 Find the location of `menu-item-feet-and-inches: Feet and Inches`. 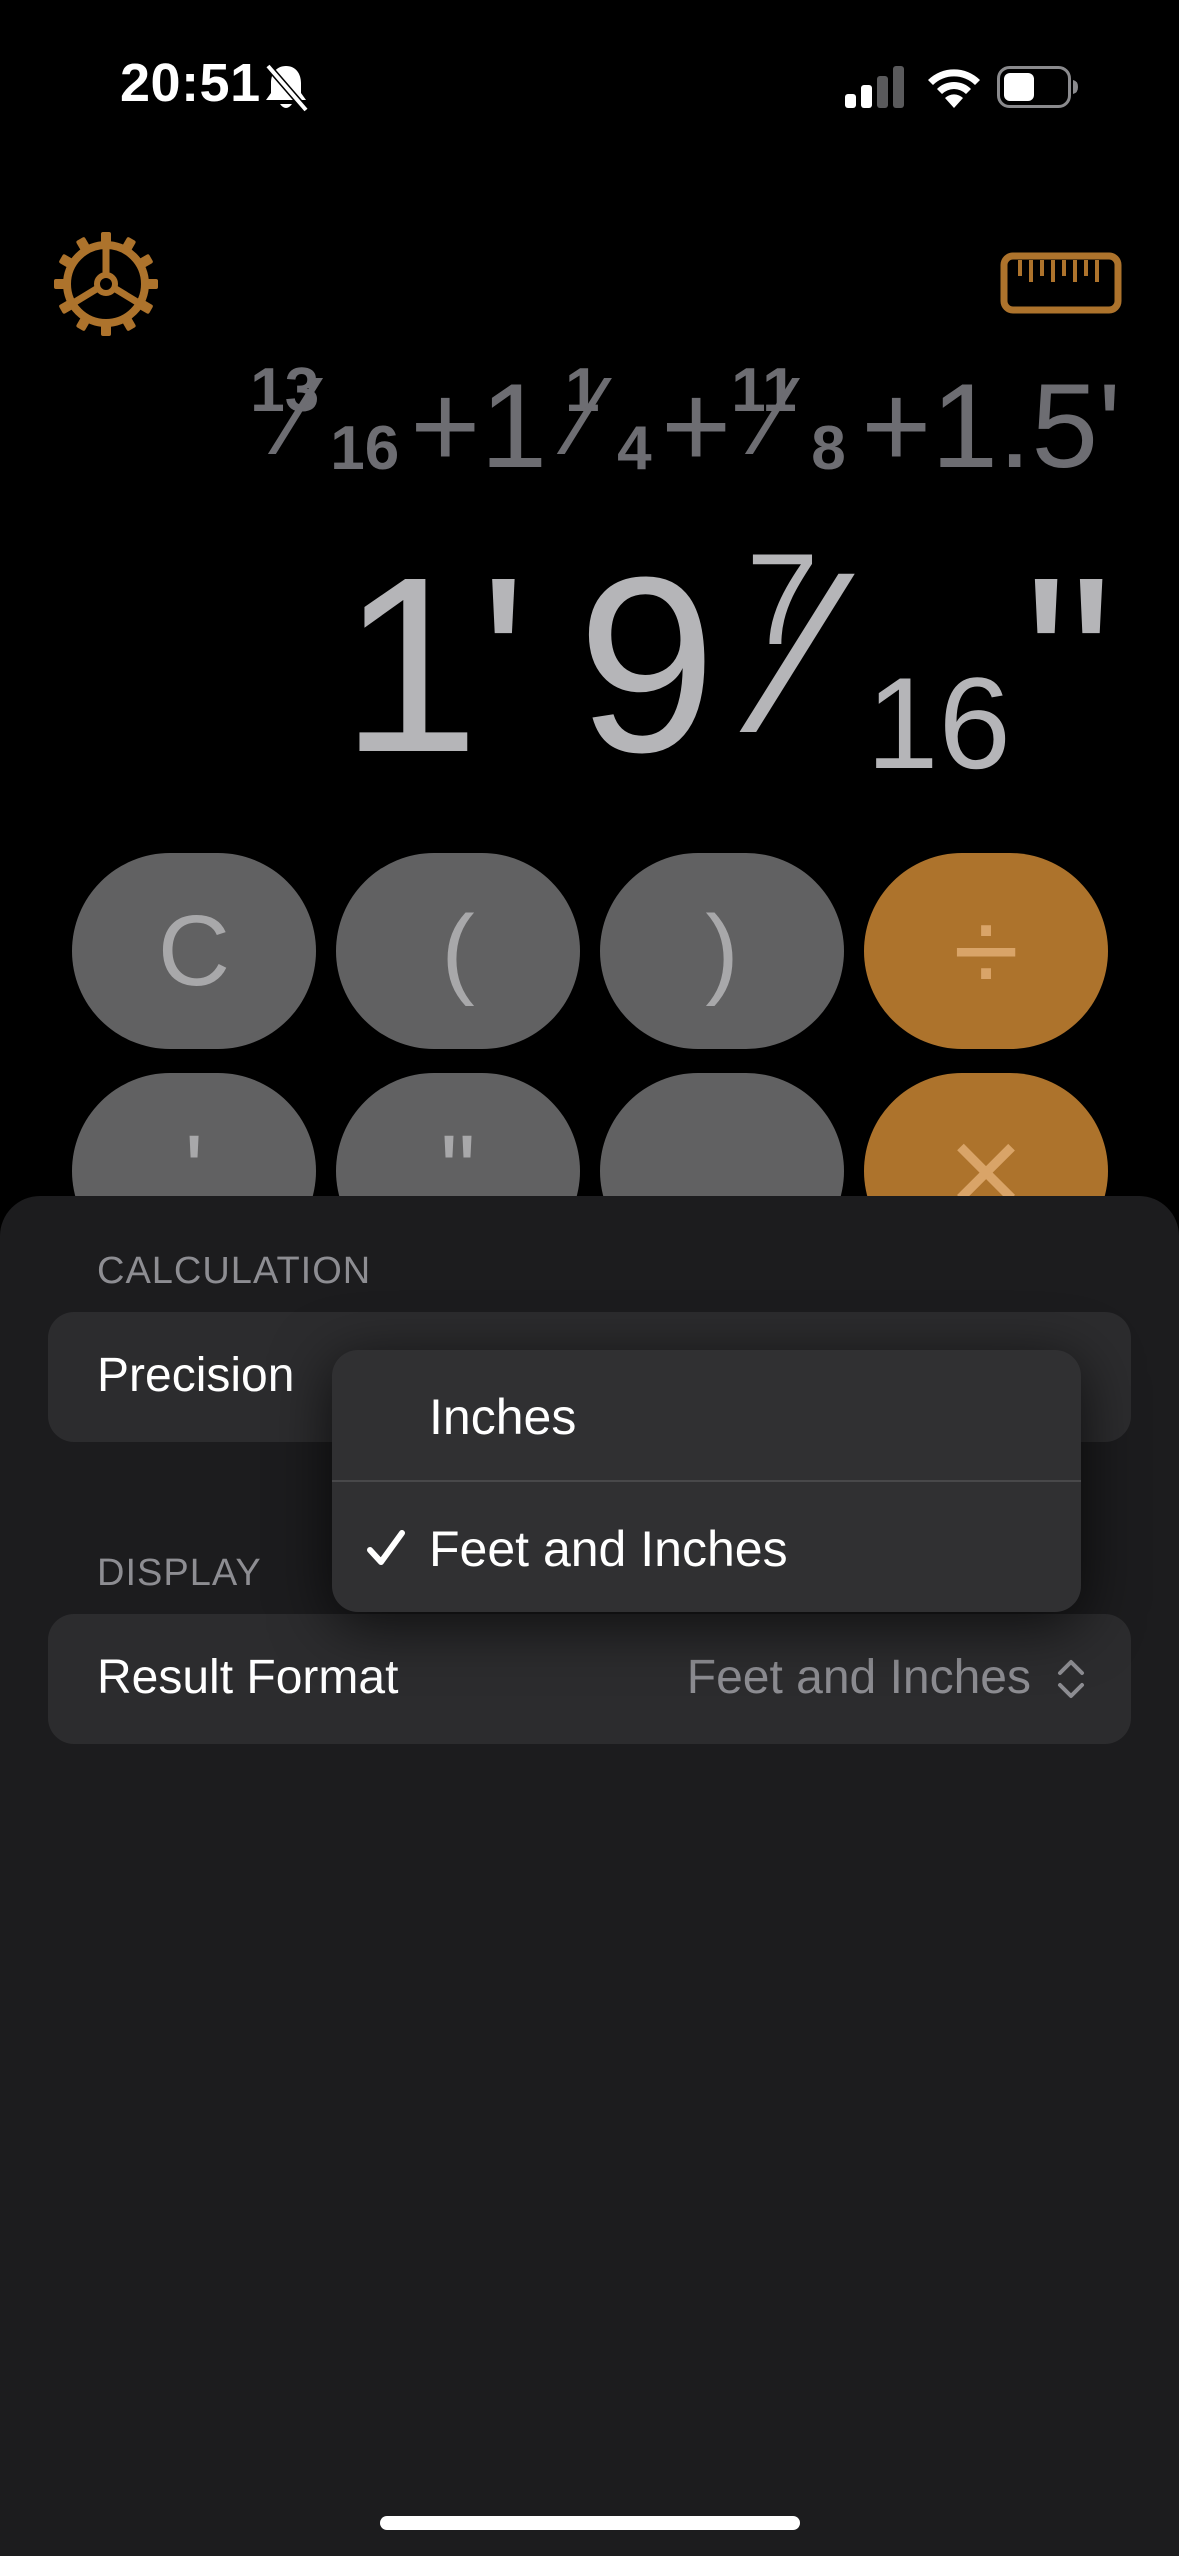

menu-item-feet-and-inches: Feet and Inches is located at coordinates (706, 1547).